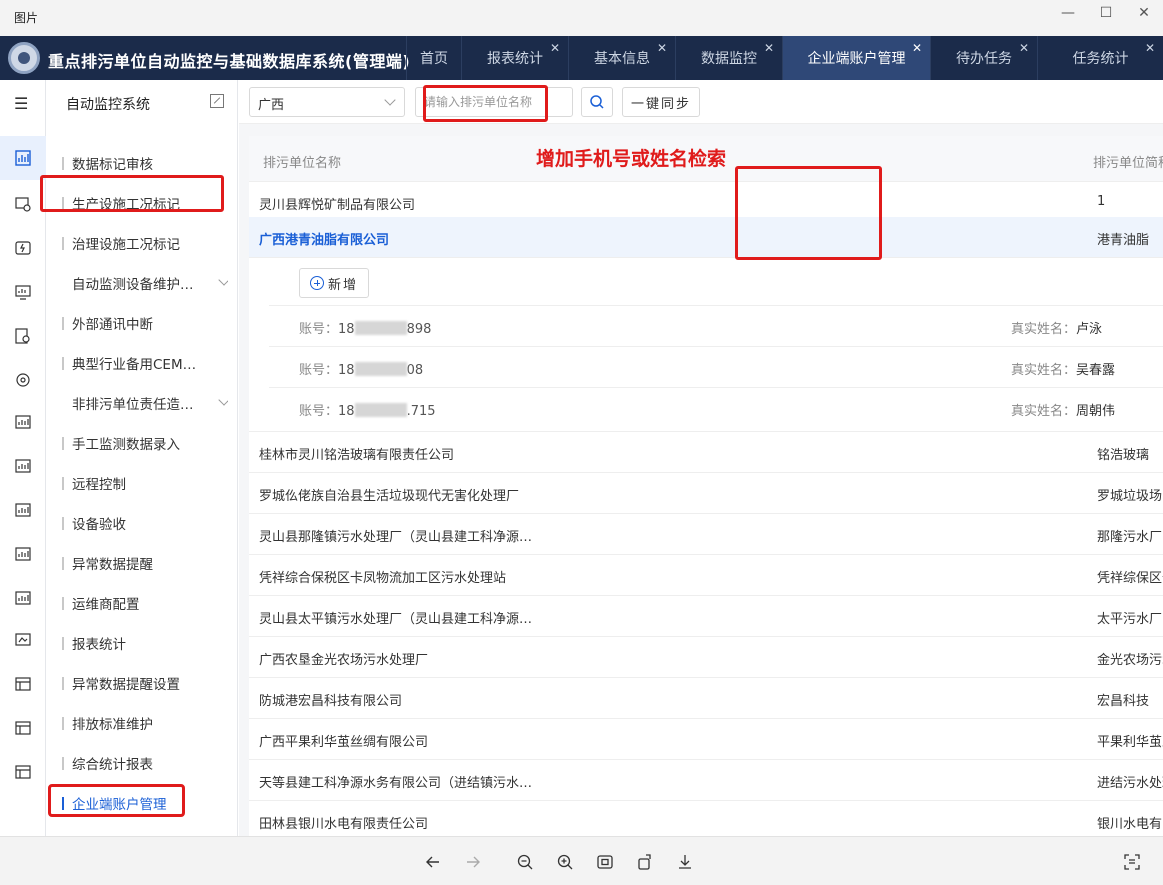  Describe the element at coordinates (145, 723) in the screenshot. I see `sidebar-item: 排放标准维护` at that location.